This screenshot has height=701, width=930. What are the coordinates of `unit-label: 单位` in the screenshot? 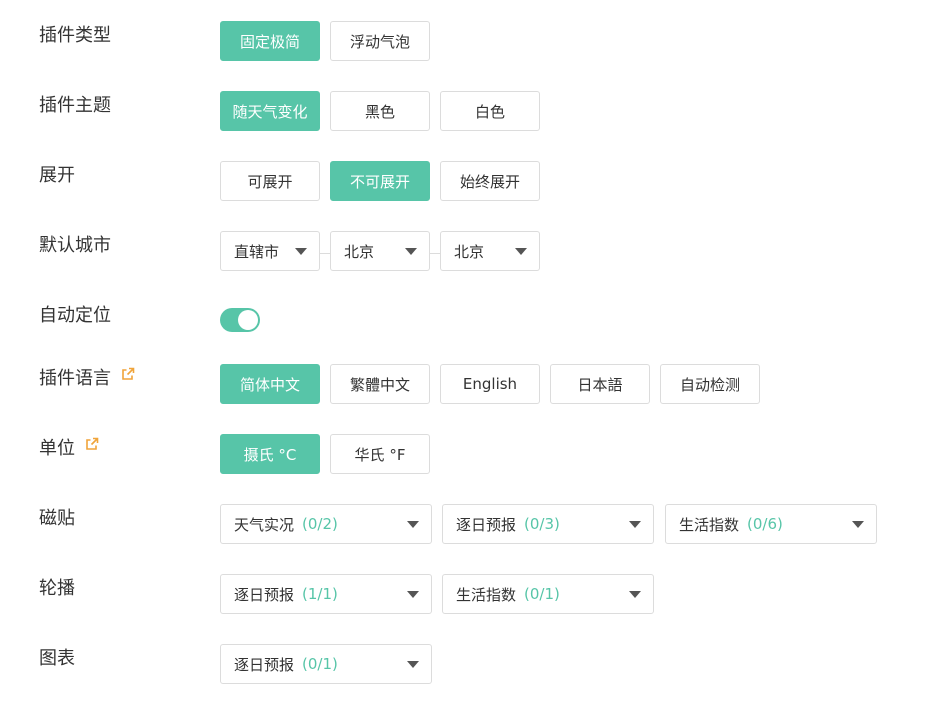 It's located at (57, 448).